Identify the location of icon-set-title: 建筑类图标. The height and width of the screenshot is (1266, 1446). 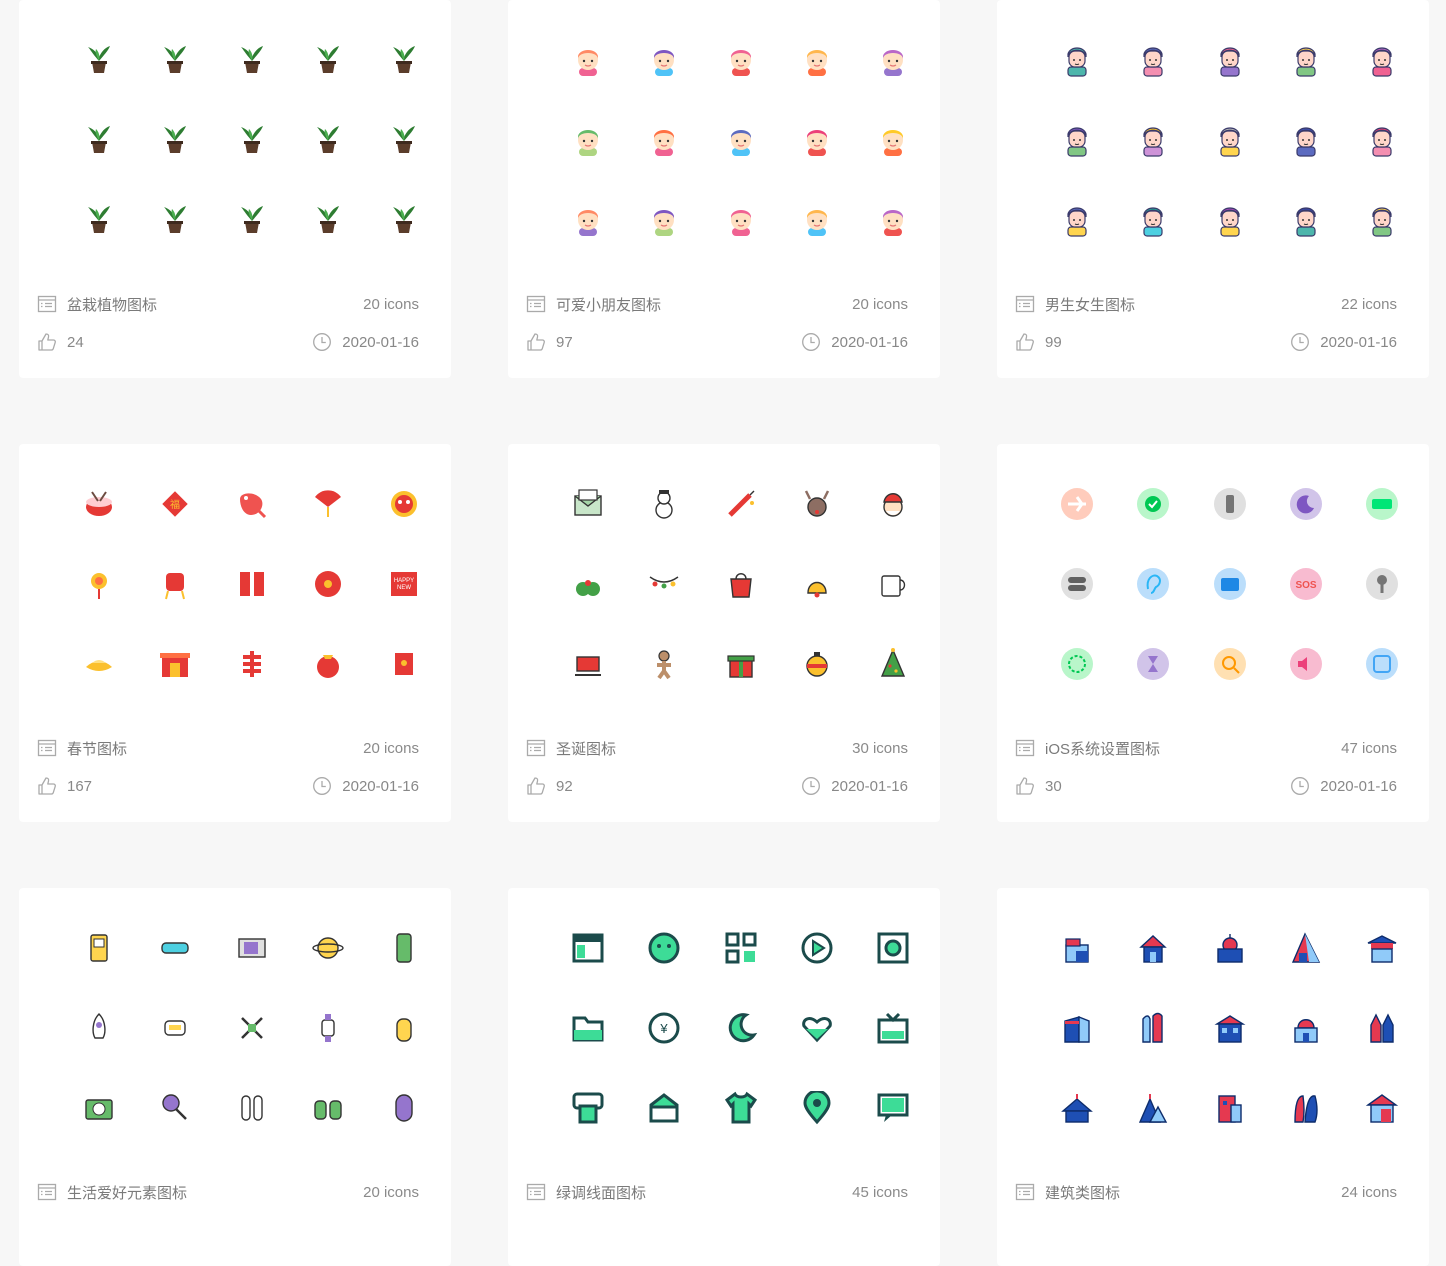
(1082, 1192).